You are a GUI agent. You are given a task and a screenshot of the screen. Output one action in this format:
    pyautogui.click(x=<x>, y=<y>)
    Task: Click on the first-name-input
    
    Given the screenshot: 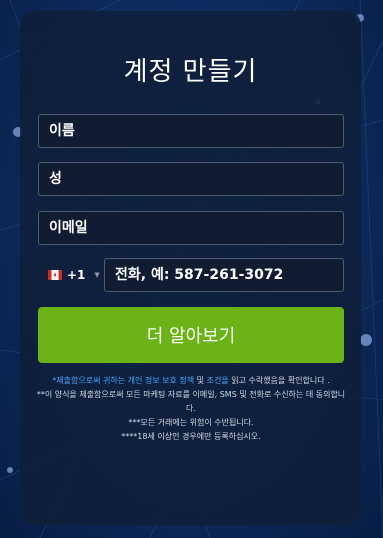 What is the action you would take?
    pyautogui.click(x=191, y=131)
    